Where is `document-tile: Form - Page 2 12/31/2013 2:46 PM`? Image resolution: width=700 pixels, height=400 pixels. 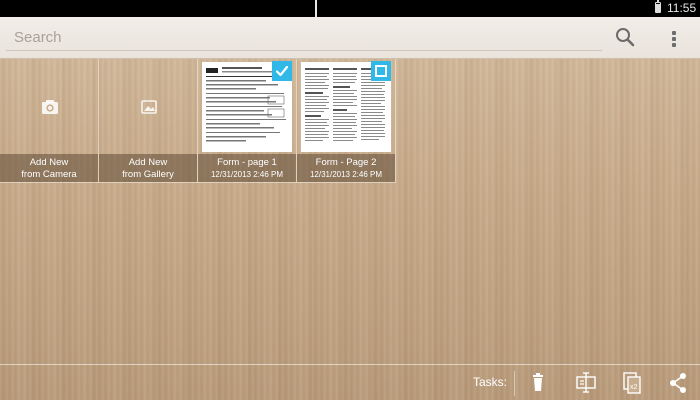
document-tile: Form - Page 2 12/31/2013 2:46 PM is located at coordinates (346, 121).